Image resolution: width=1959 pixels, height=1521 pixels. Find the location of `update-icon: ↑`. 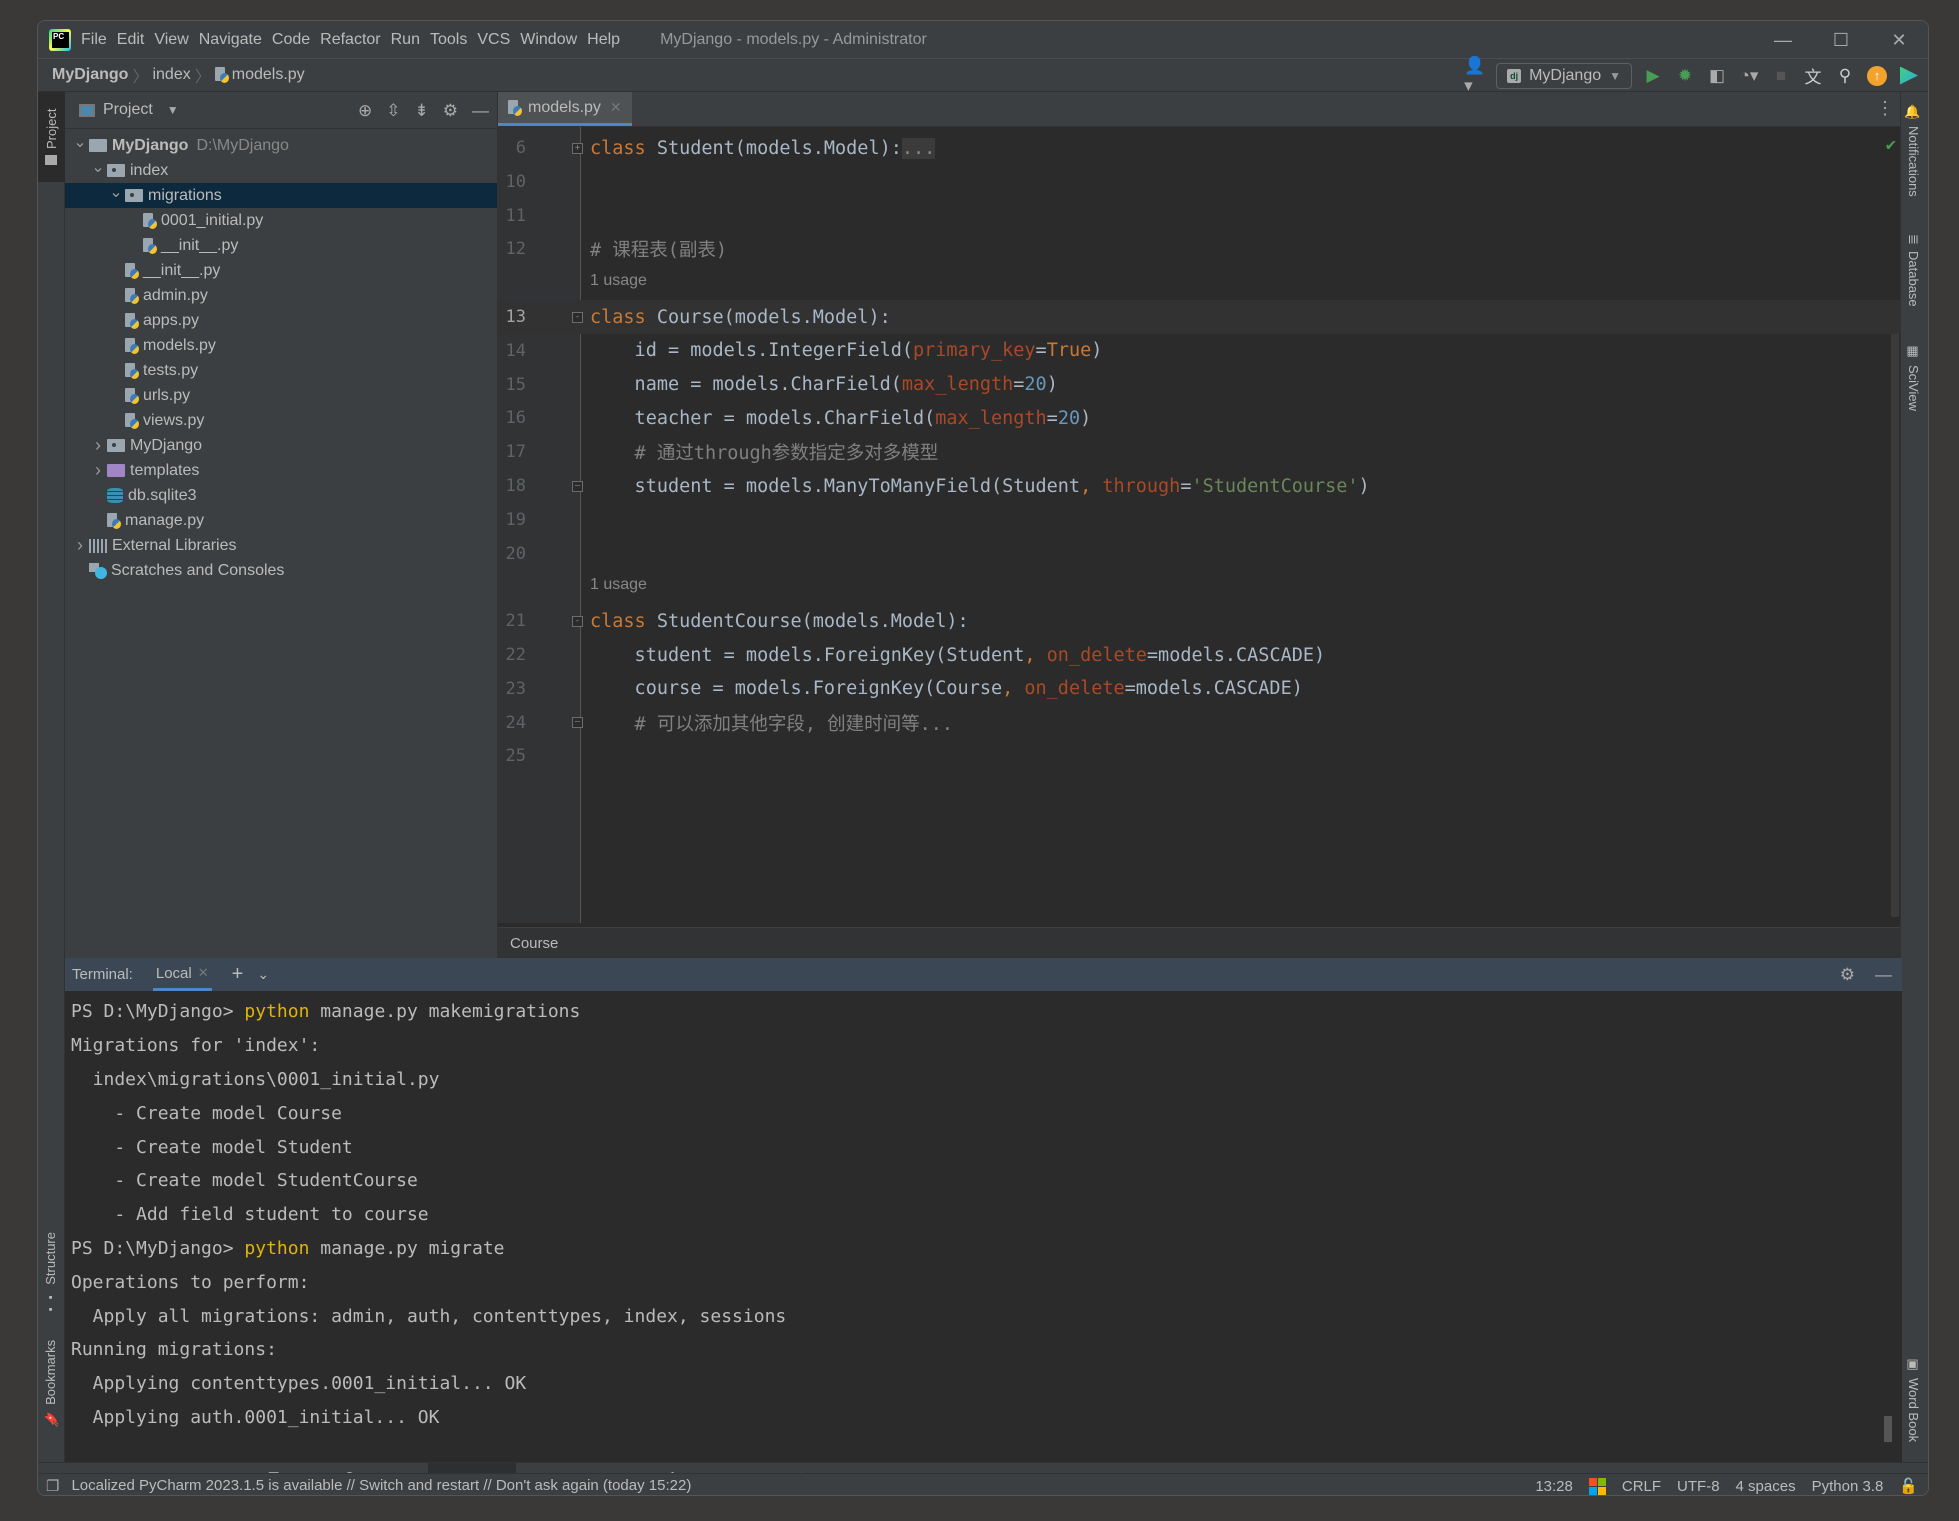

update-icon: ↑ is located at coordinates (1877, 76).